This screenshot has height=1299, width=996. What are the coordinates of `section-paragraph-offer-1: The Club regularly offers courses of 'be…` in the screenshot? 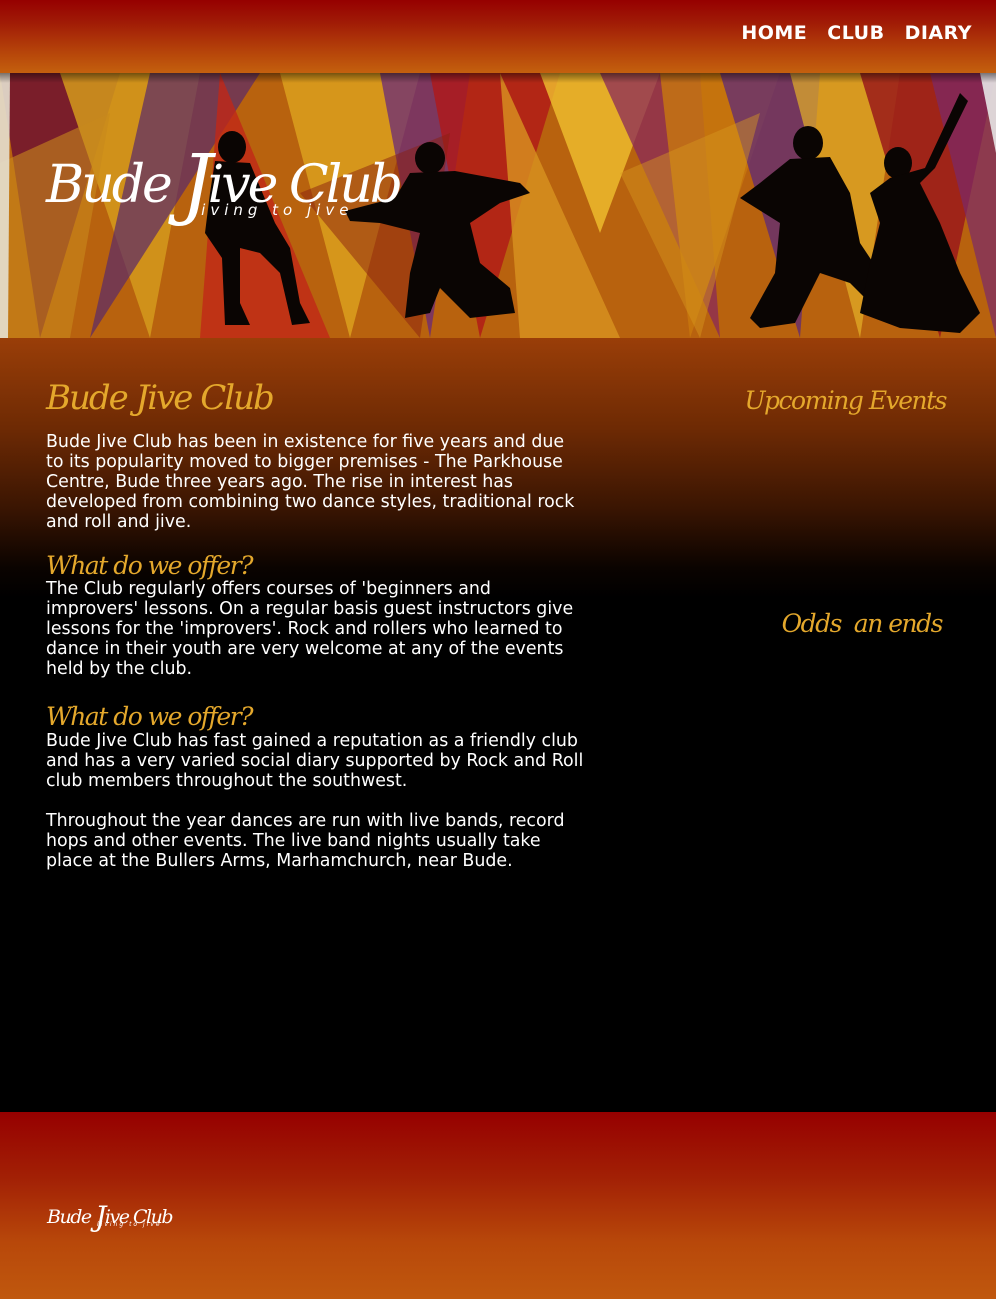 It's located at (310, 629).